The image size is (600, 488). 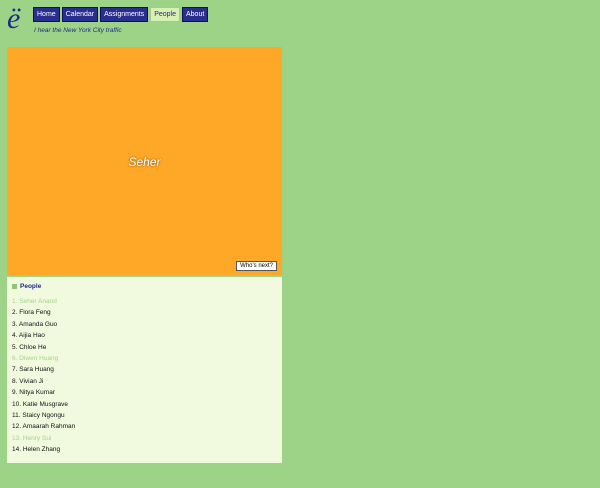 What do you see at coordinates (33, 393) in the screenshot?
I see `list-item: 9. Nitya Kumar` at bounding box center [33, 393].